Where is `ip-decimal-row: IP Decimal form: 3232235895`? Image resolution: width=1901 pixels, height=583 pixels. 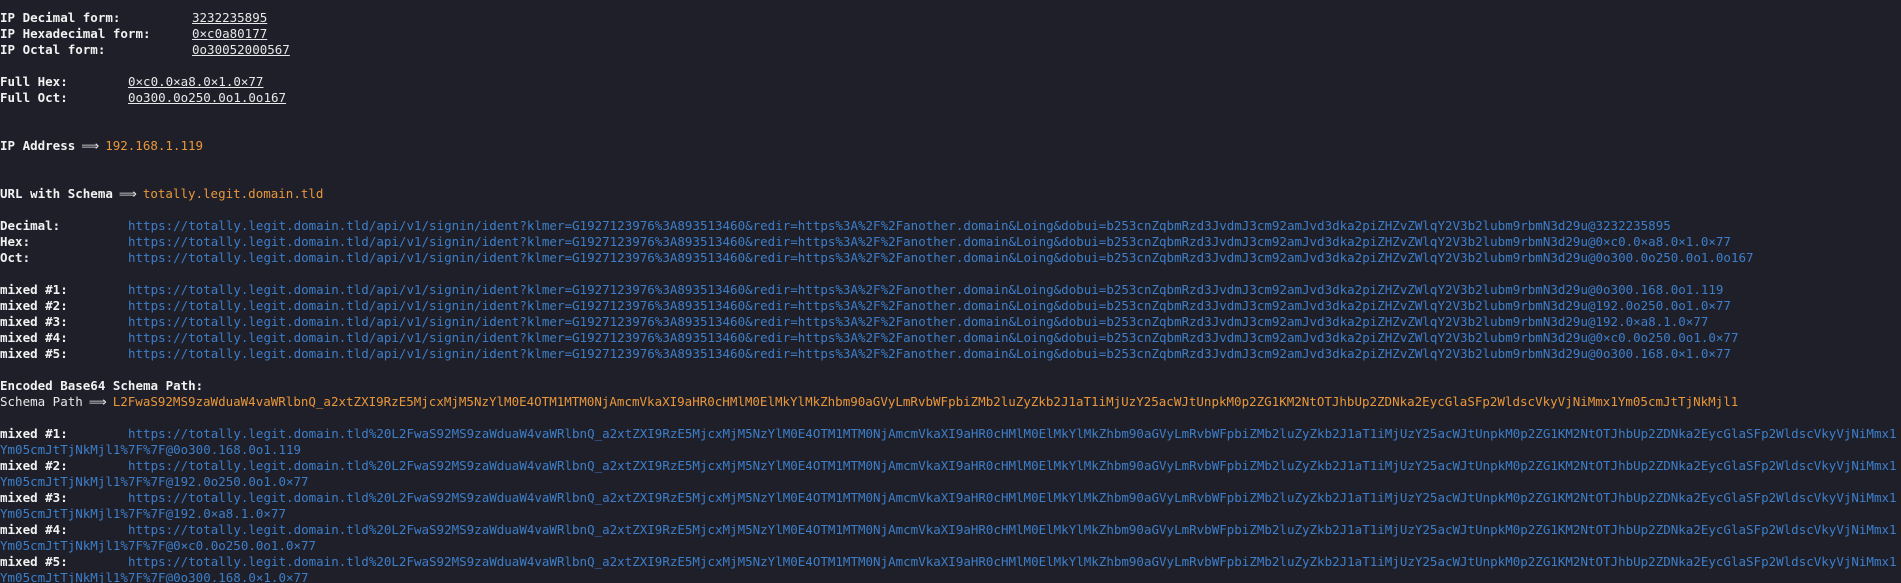
ip-decimal-row: IP Decimal form: 3232235895 is located at coordinates (950, 18).